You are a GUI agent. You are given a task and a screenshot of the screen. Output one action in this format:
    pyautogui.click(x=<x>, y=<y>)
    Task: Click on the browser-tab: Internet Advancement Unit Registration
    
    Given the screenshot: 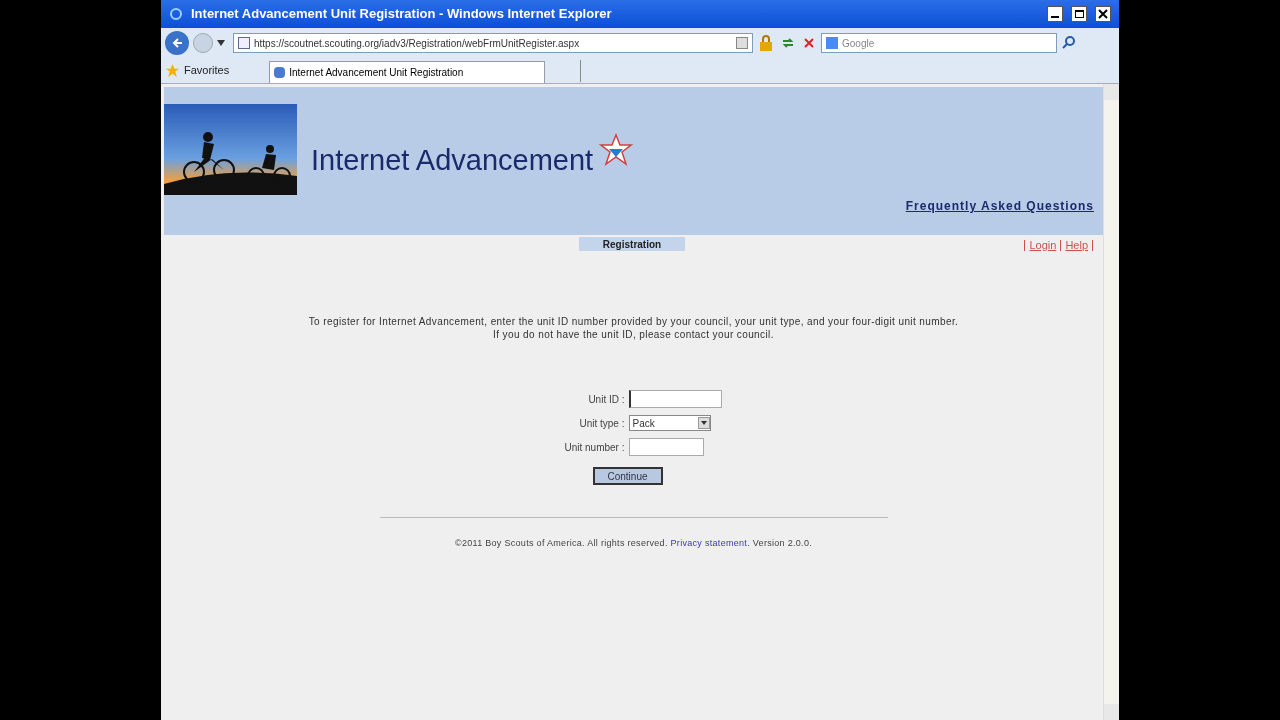 What is the action you would take?
    pyautogui.click(x=407, y=72)
    